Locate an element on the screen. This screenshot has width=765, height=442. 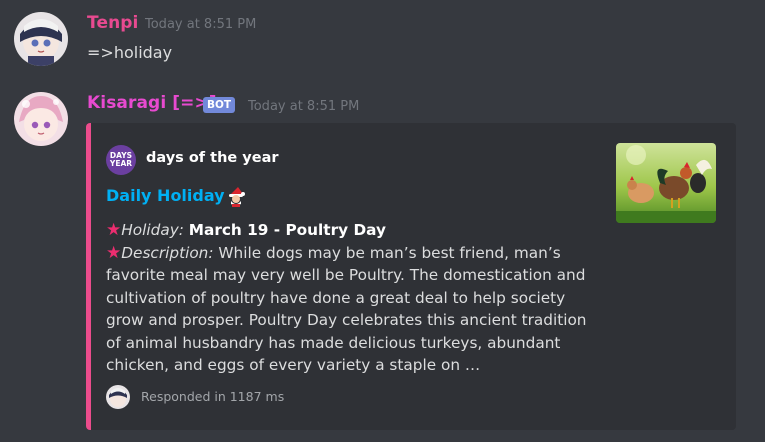
embed-title: Daily Holiday is located at coordinates (165, 195).